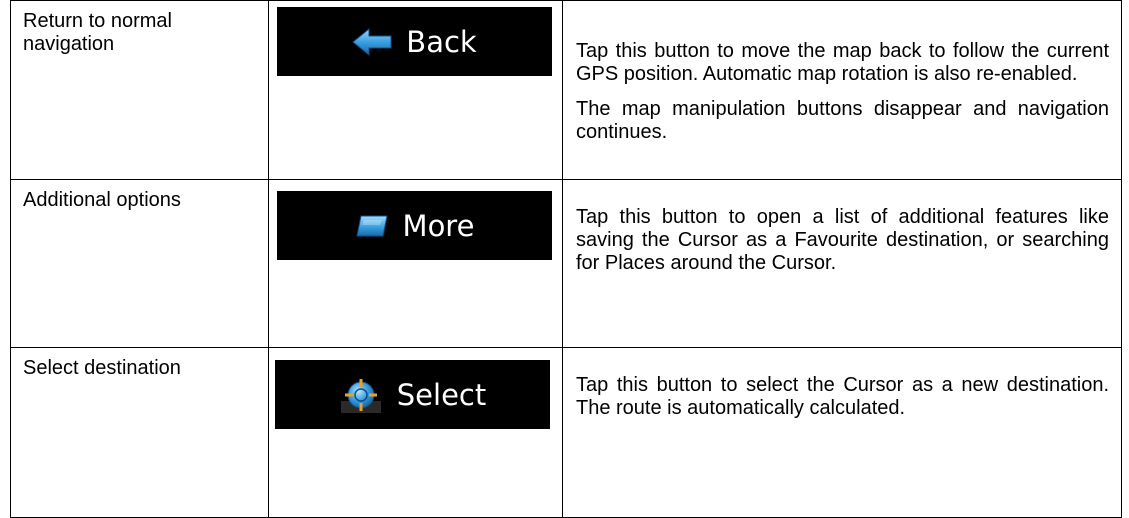 This screenshot has width=1129, height=518. What do you see at coordinates (372, 226) in the screenshot?
I see `more-icon` at bounding box center [372, 226].